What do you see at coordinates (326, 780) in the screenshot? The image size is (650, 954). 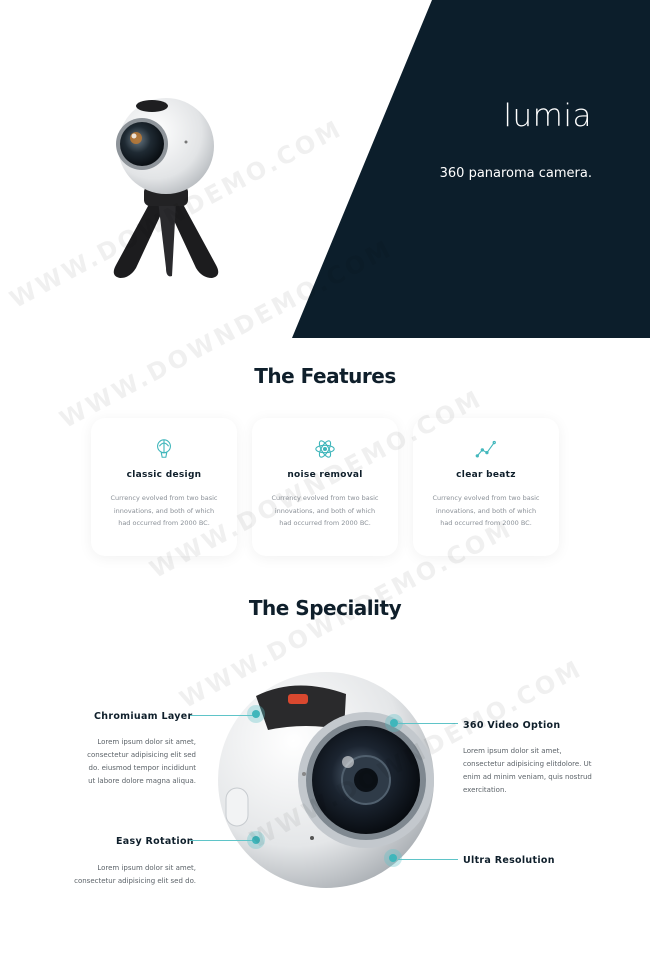 I see `camera-closeup-image` at bounding box center [326, 780].